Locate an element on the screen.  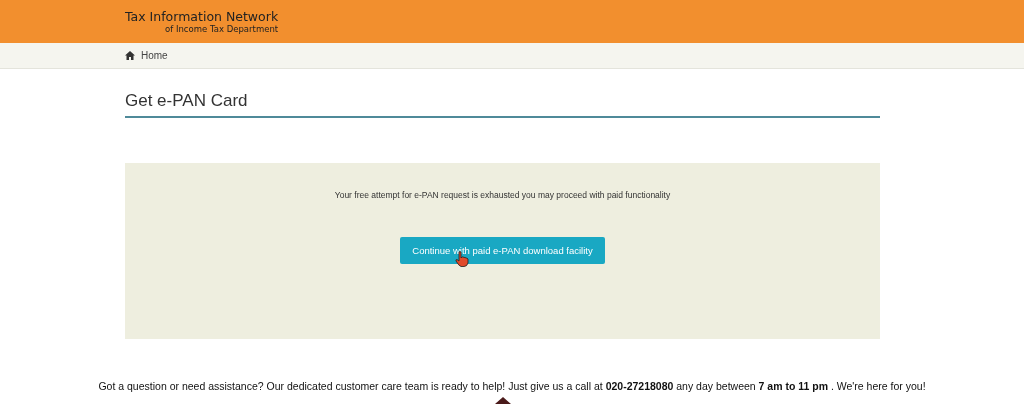
message-text: Your free attempt for e-PAN request is exhausted you may proceed with paid functionality is located at coordinates (502, 195).